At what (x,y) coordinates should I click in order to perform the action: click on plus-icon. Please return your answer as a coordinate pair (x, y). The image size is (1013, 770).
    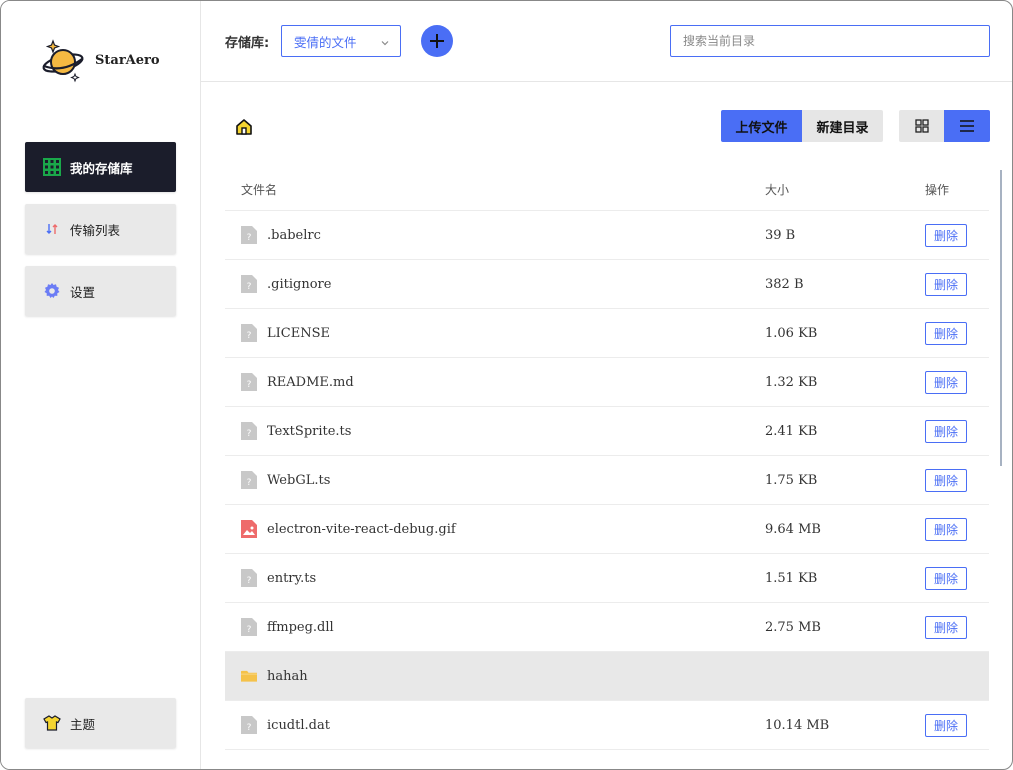
    Looking at the image, I should click on (437, 41).